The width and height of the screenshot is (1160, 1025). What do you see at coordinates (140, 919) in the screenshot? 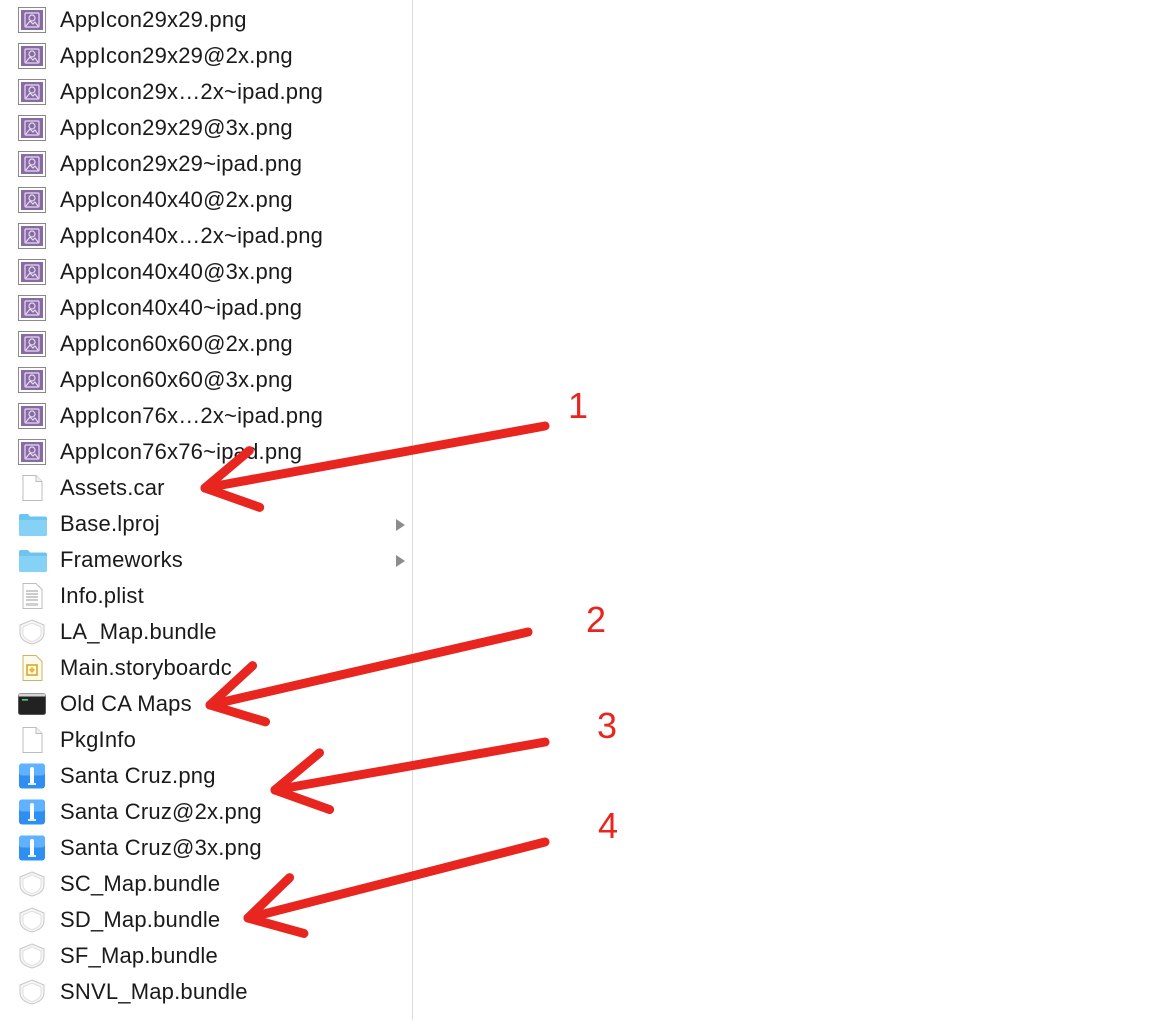
I see `file-name: SD_Map.bundle` at bounding box center [140, 919].